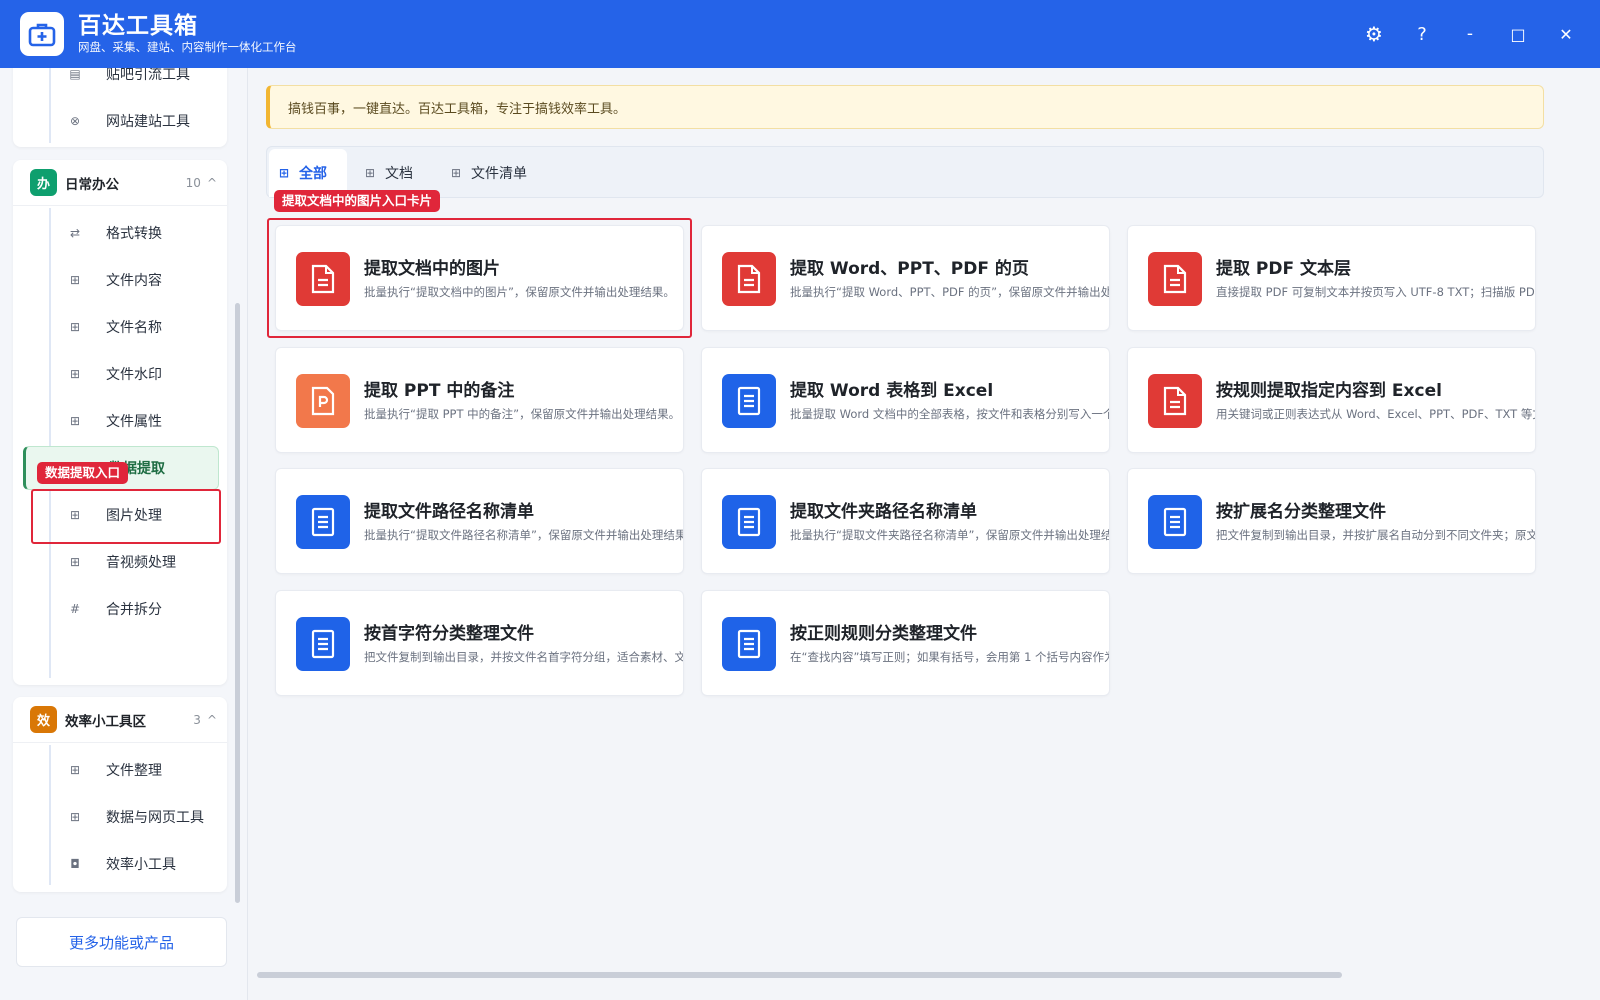  I want to click on sidebar-item-label: 音视频处理, so click(141, 563).